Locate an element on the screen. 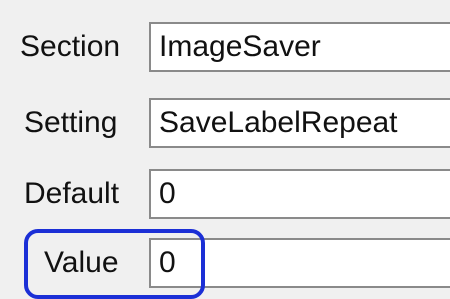  value-label: Value is located at coordinates (81, 262).